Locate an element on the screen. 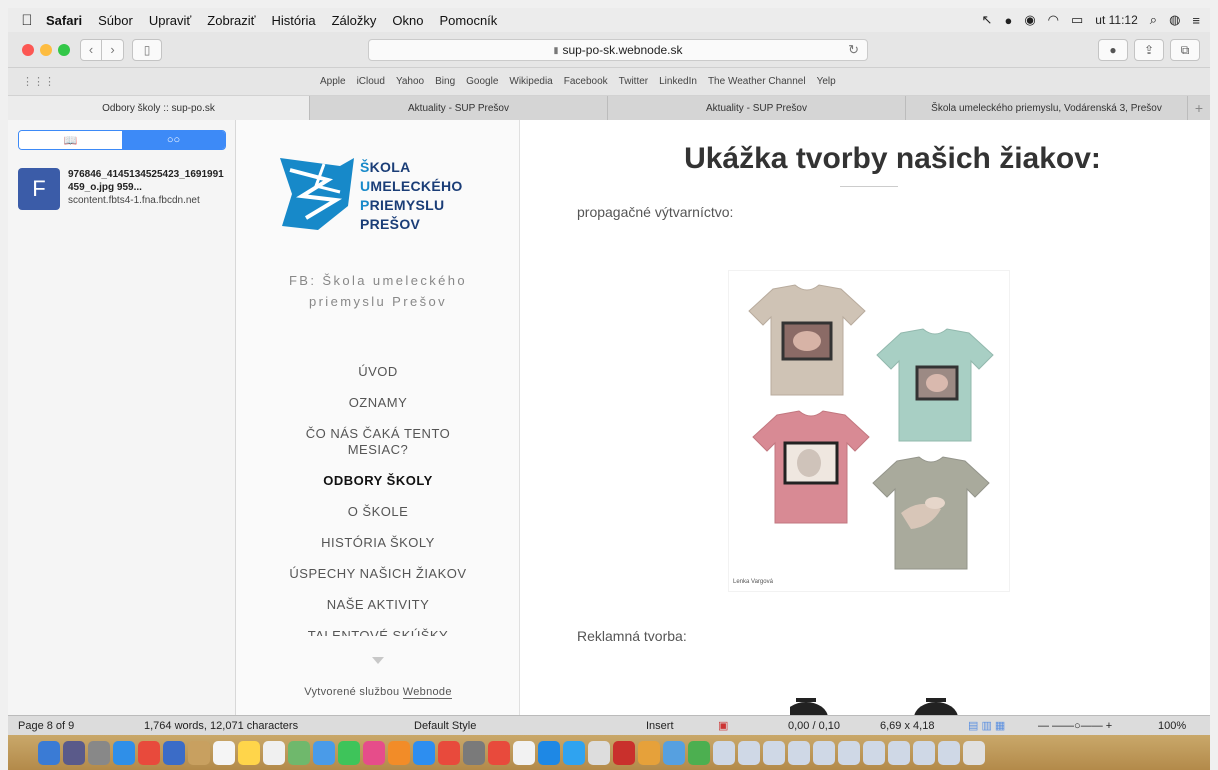 This screenshot has width=1218, height=770. menu-okno: Okno is located at coordinates (407, 20).